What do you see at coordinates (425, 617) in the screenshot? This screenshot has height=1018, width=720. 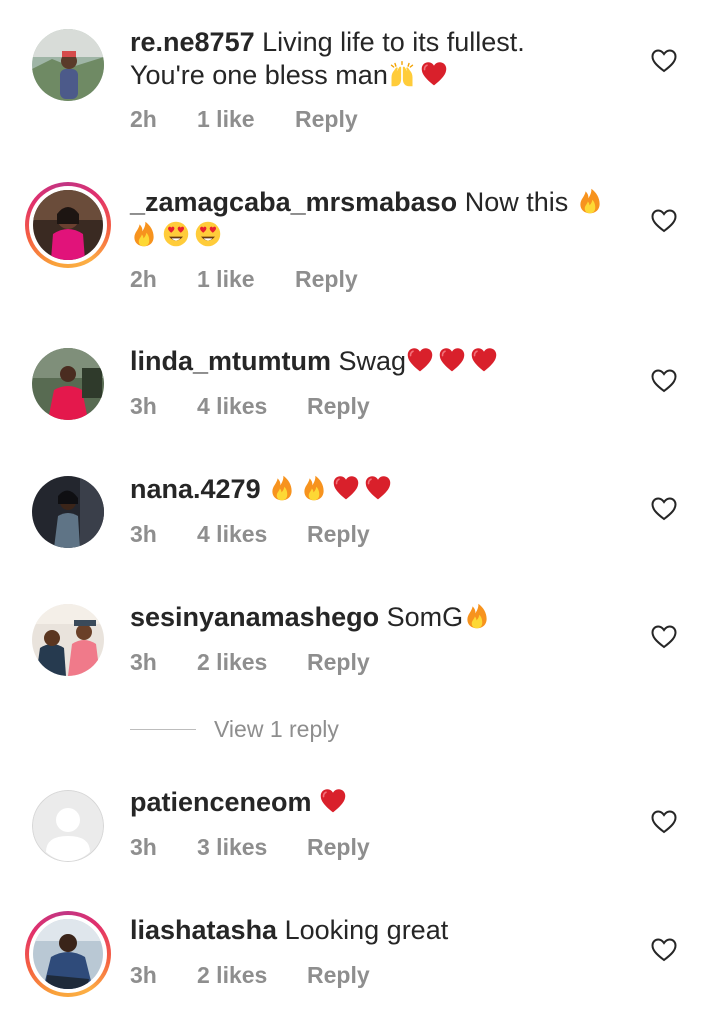 I see `comment-message: SomG` at bounding box center [425, 617].